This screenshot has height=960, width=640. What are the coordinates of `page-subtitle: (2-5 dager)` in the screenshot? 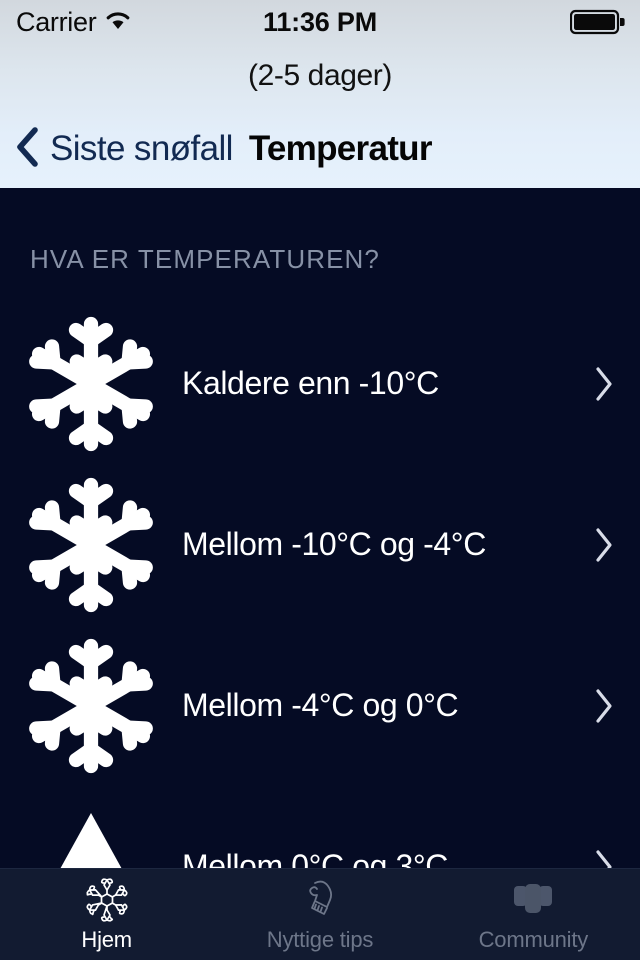 It's located at (319, 75).